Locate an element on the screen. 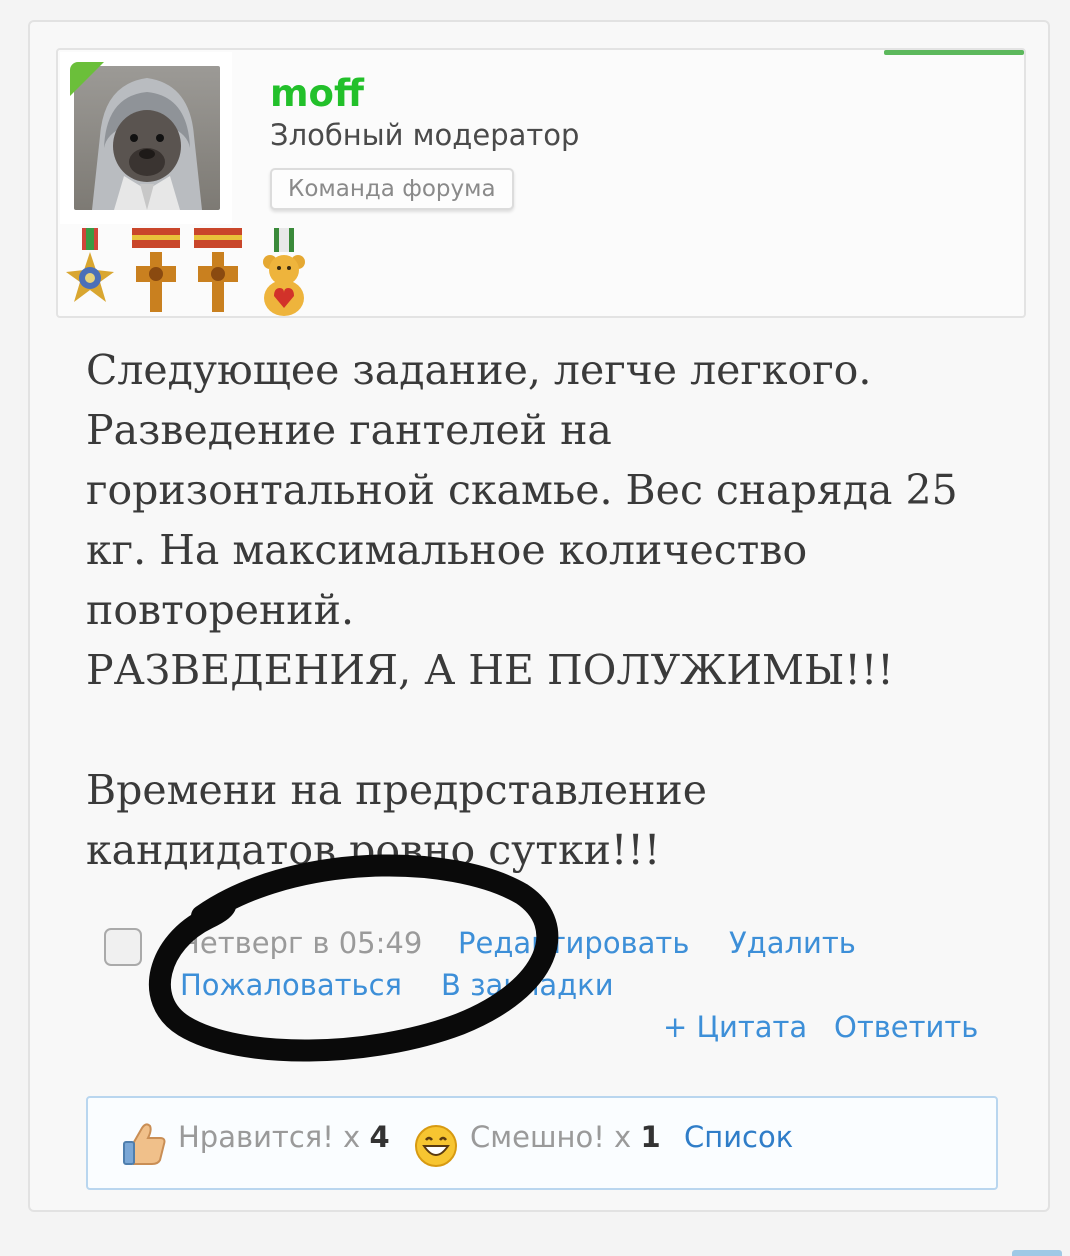  like-reaction: Нравится! x 4 is located at coordinates (284, 1137).